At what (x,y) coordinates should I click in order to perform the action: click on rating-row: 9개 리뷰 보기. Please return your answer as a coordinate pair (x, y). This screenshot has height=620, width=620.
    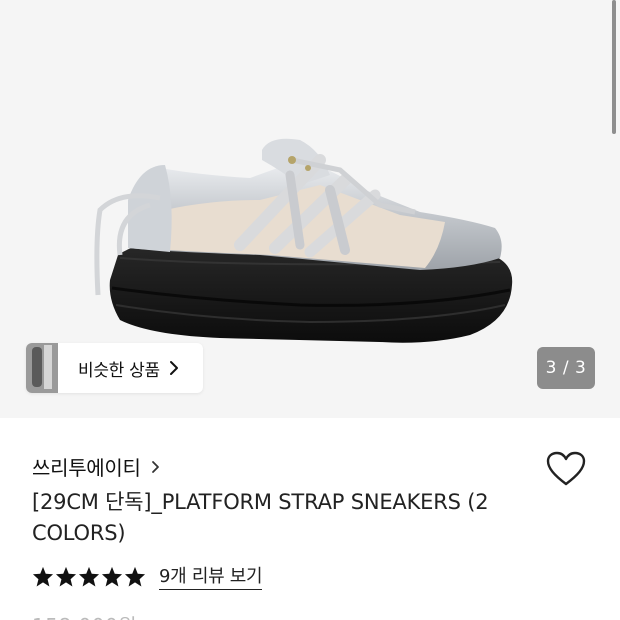
    Looking at the image, I should click on (147, 576).